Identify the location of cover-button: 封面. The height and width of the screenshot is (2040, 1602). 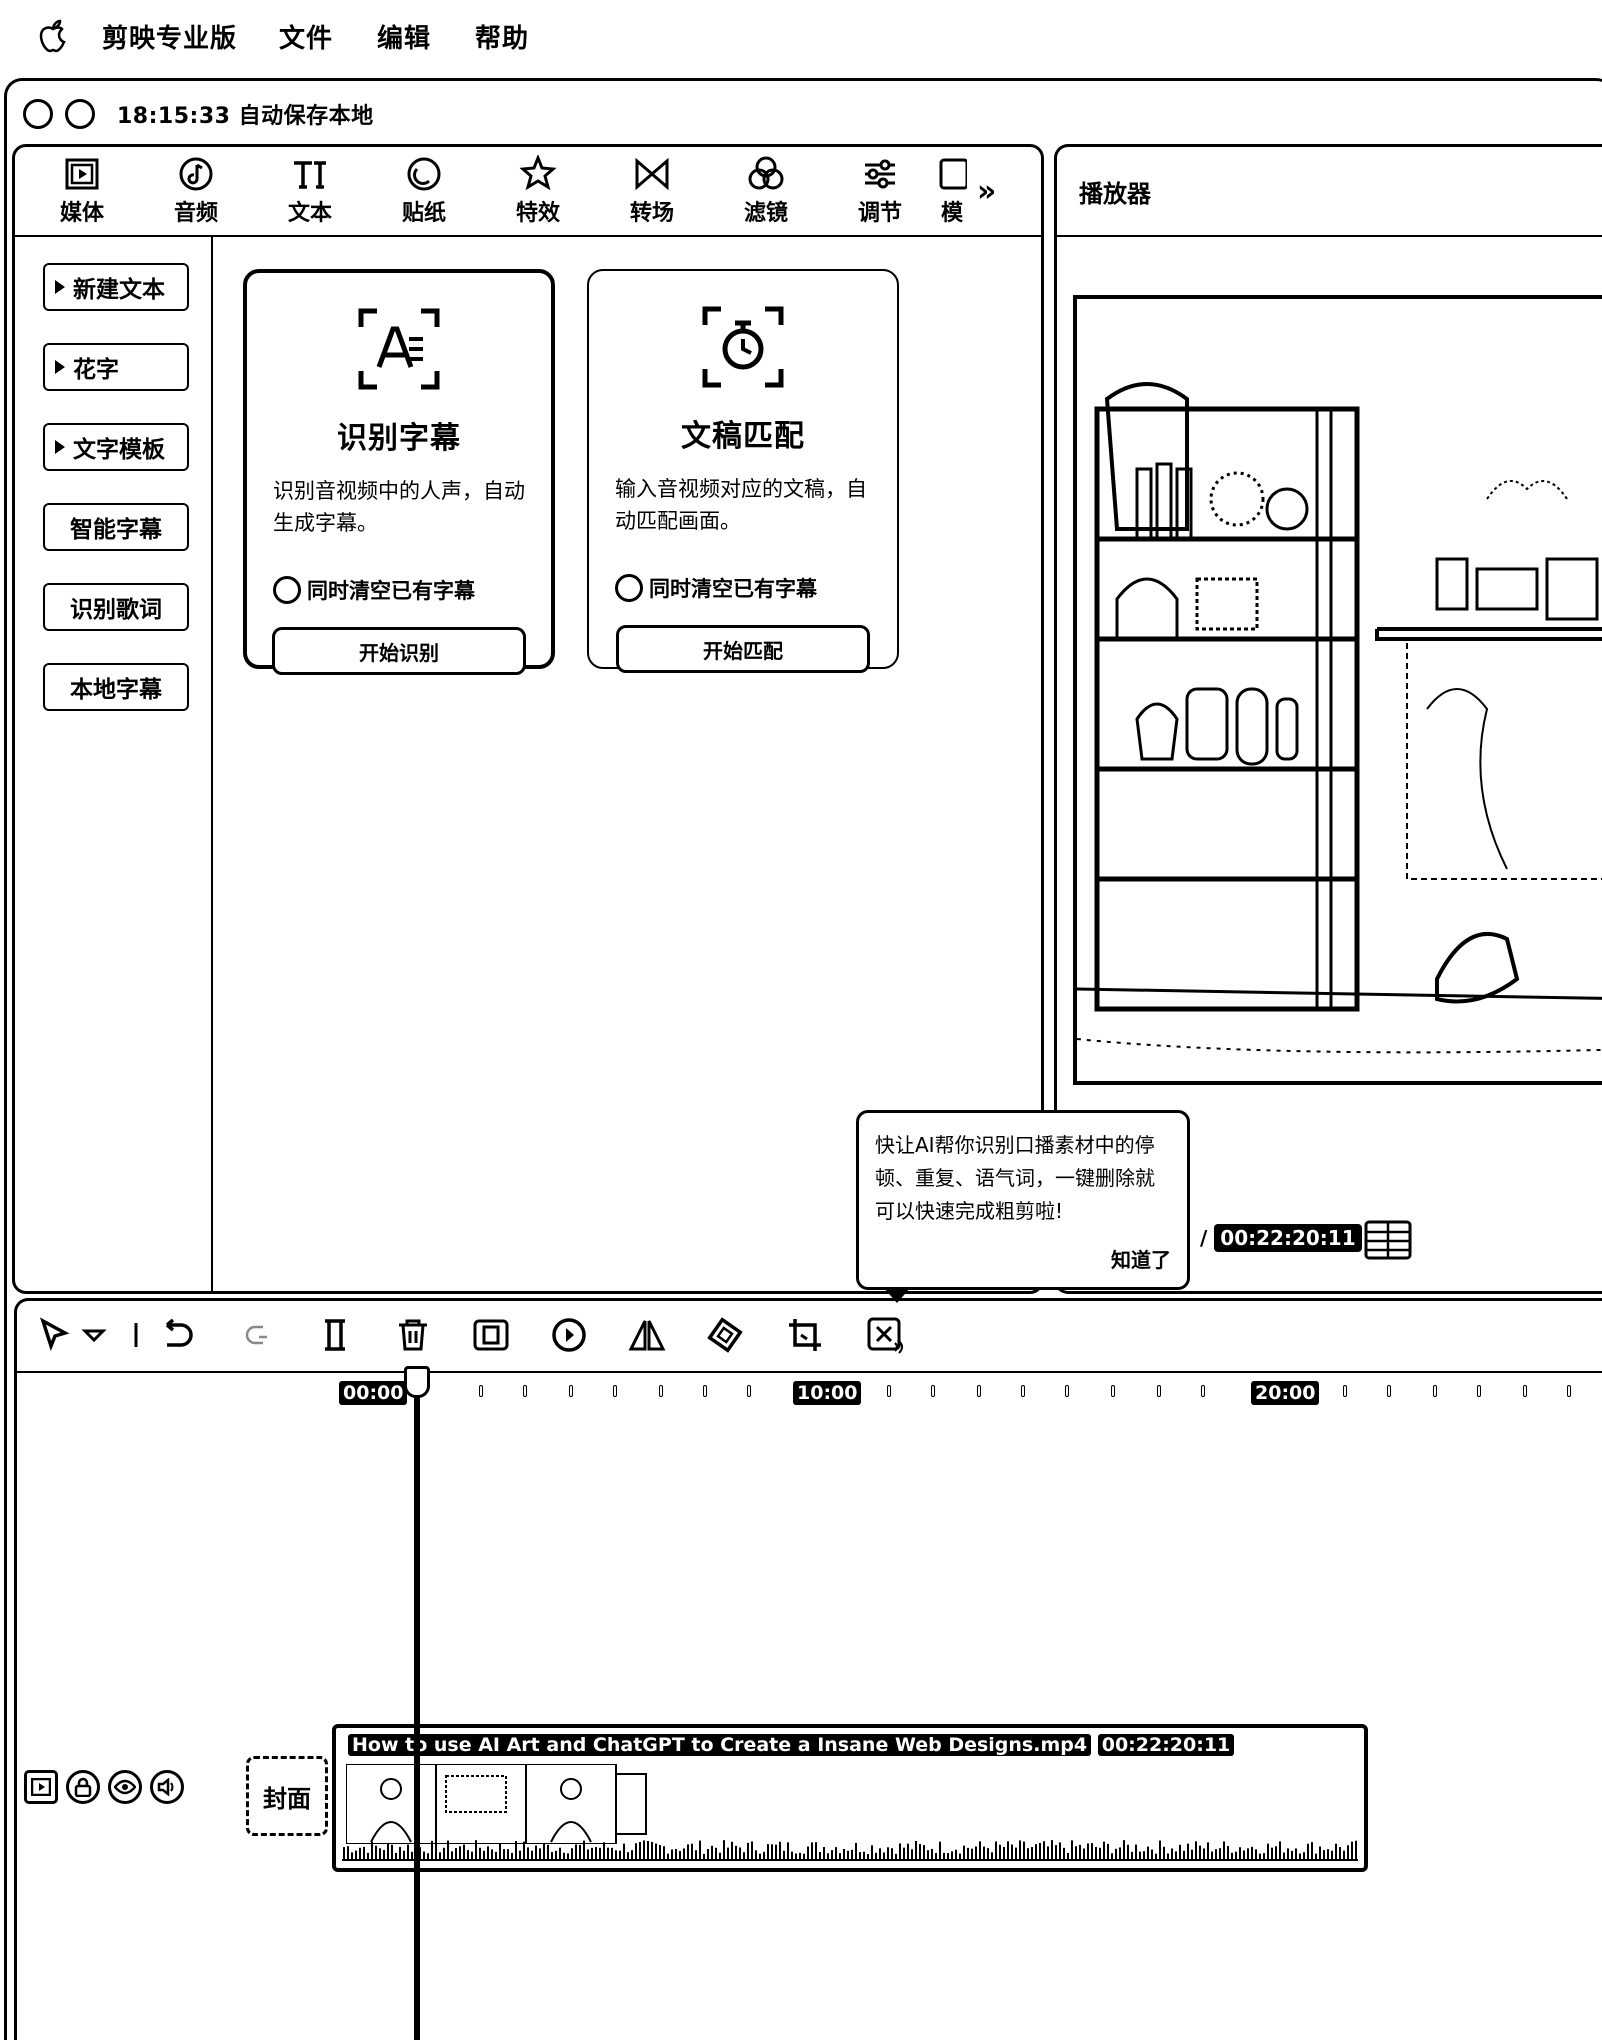
(287, 1796).